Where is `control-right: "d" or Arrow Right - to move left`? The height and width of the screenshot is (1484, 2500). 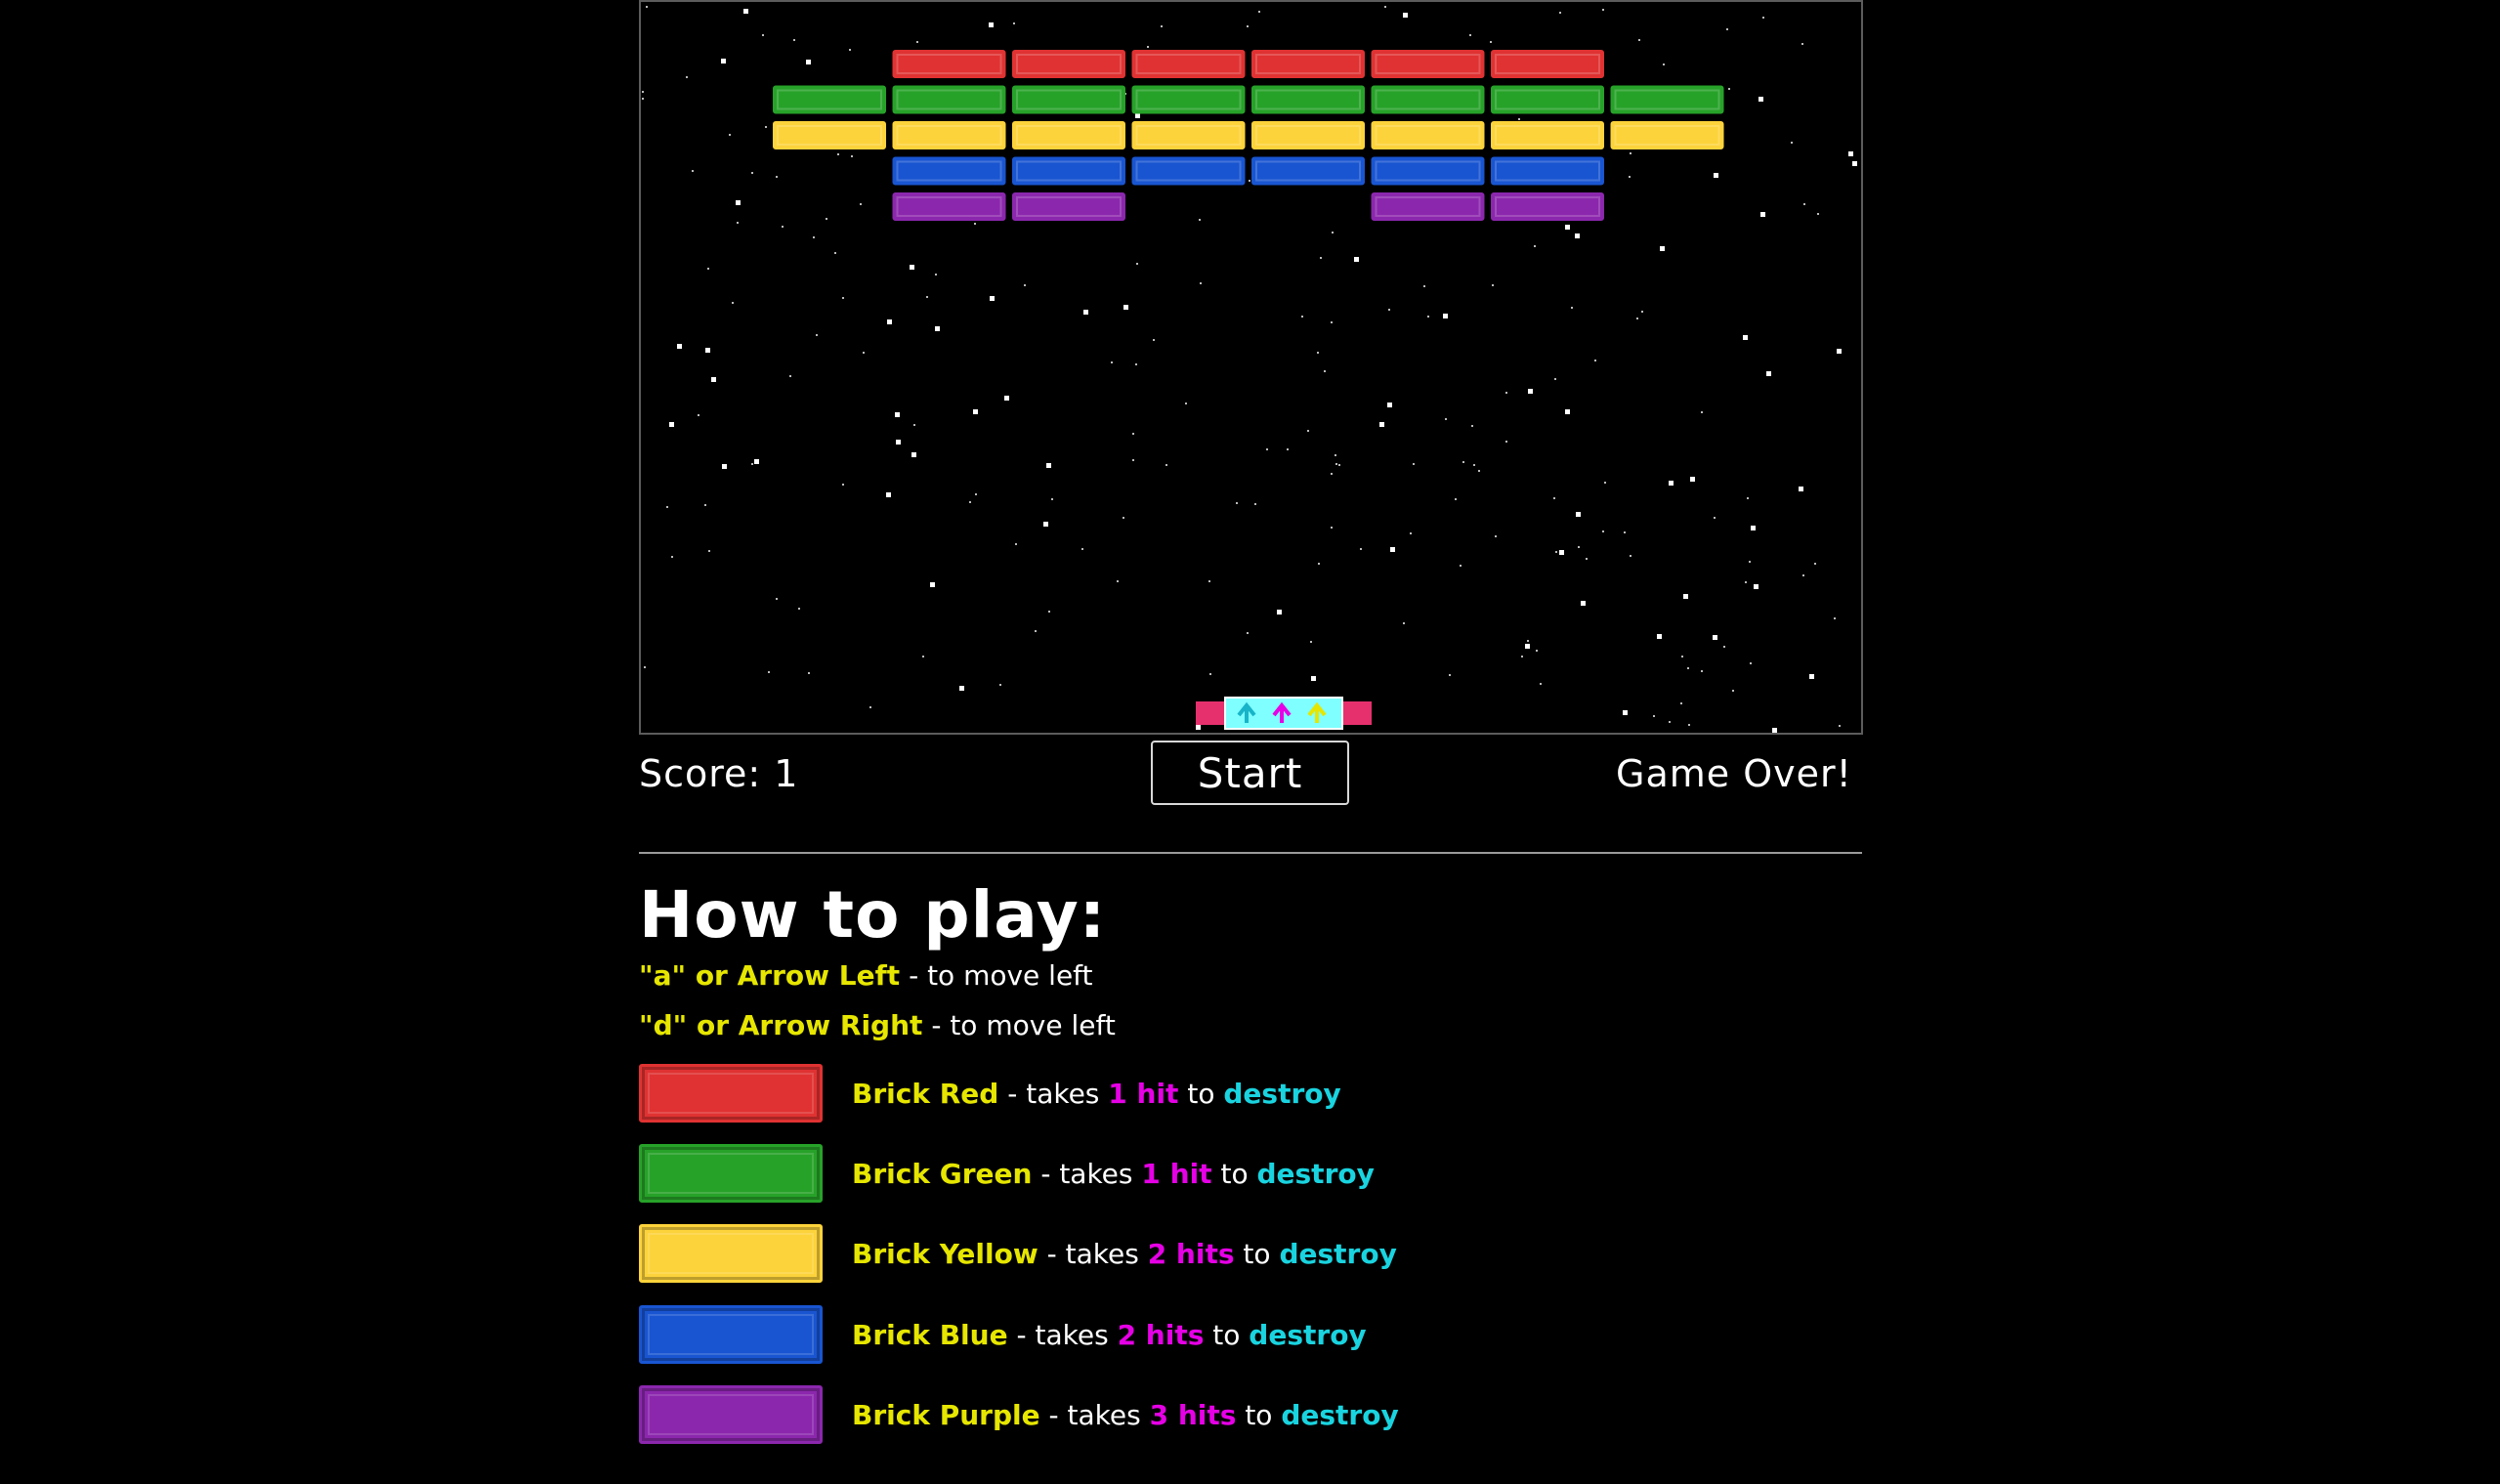 control-right: "d" or Arrow Right - to move left is located at coordinates (878, 1025).